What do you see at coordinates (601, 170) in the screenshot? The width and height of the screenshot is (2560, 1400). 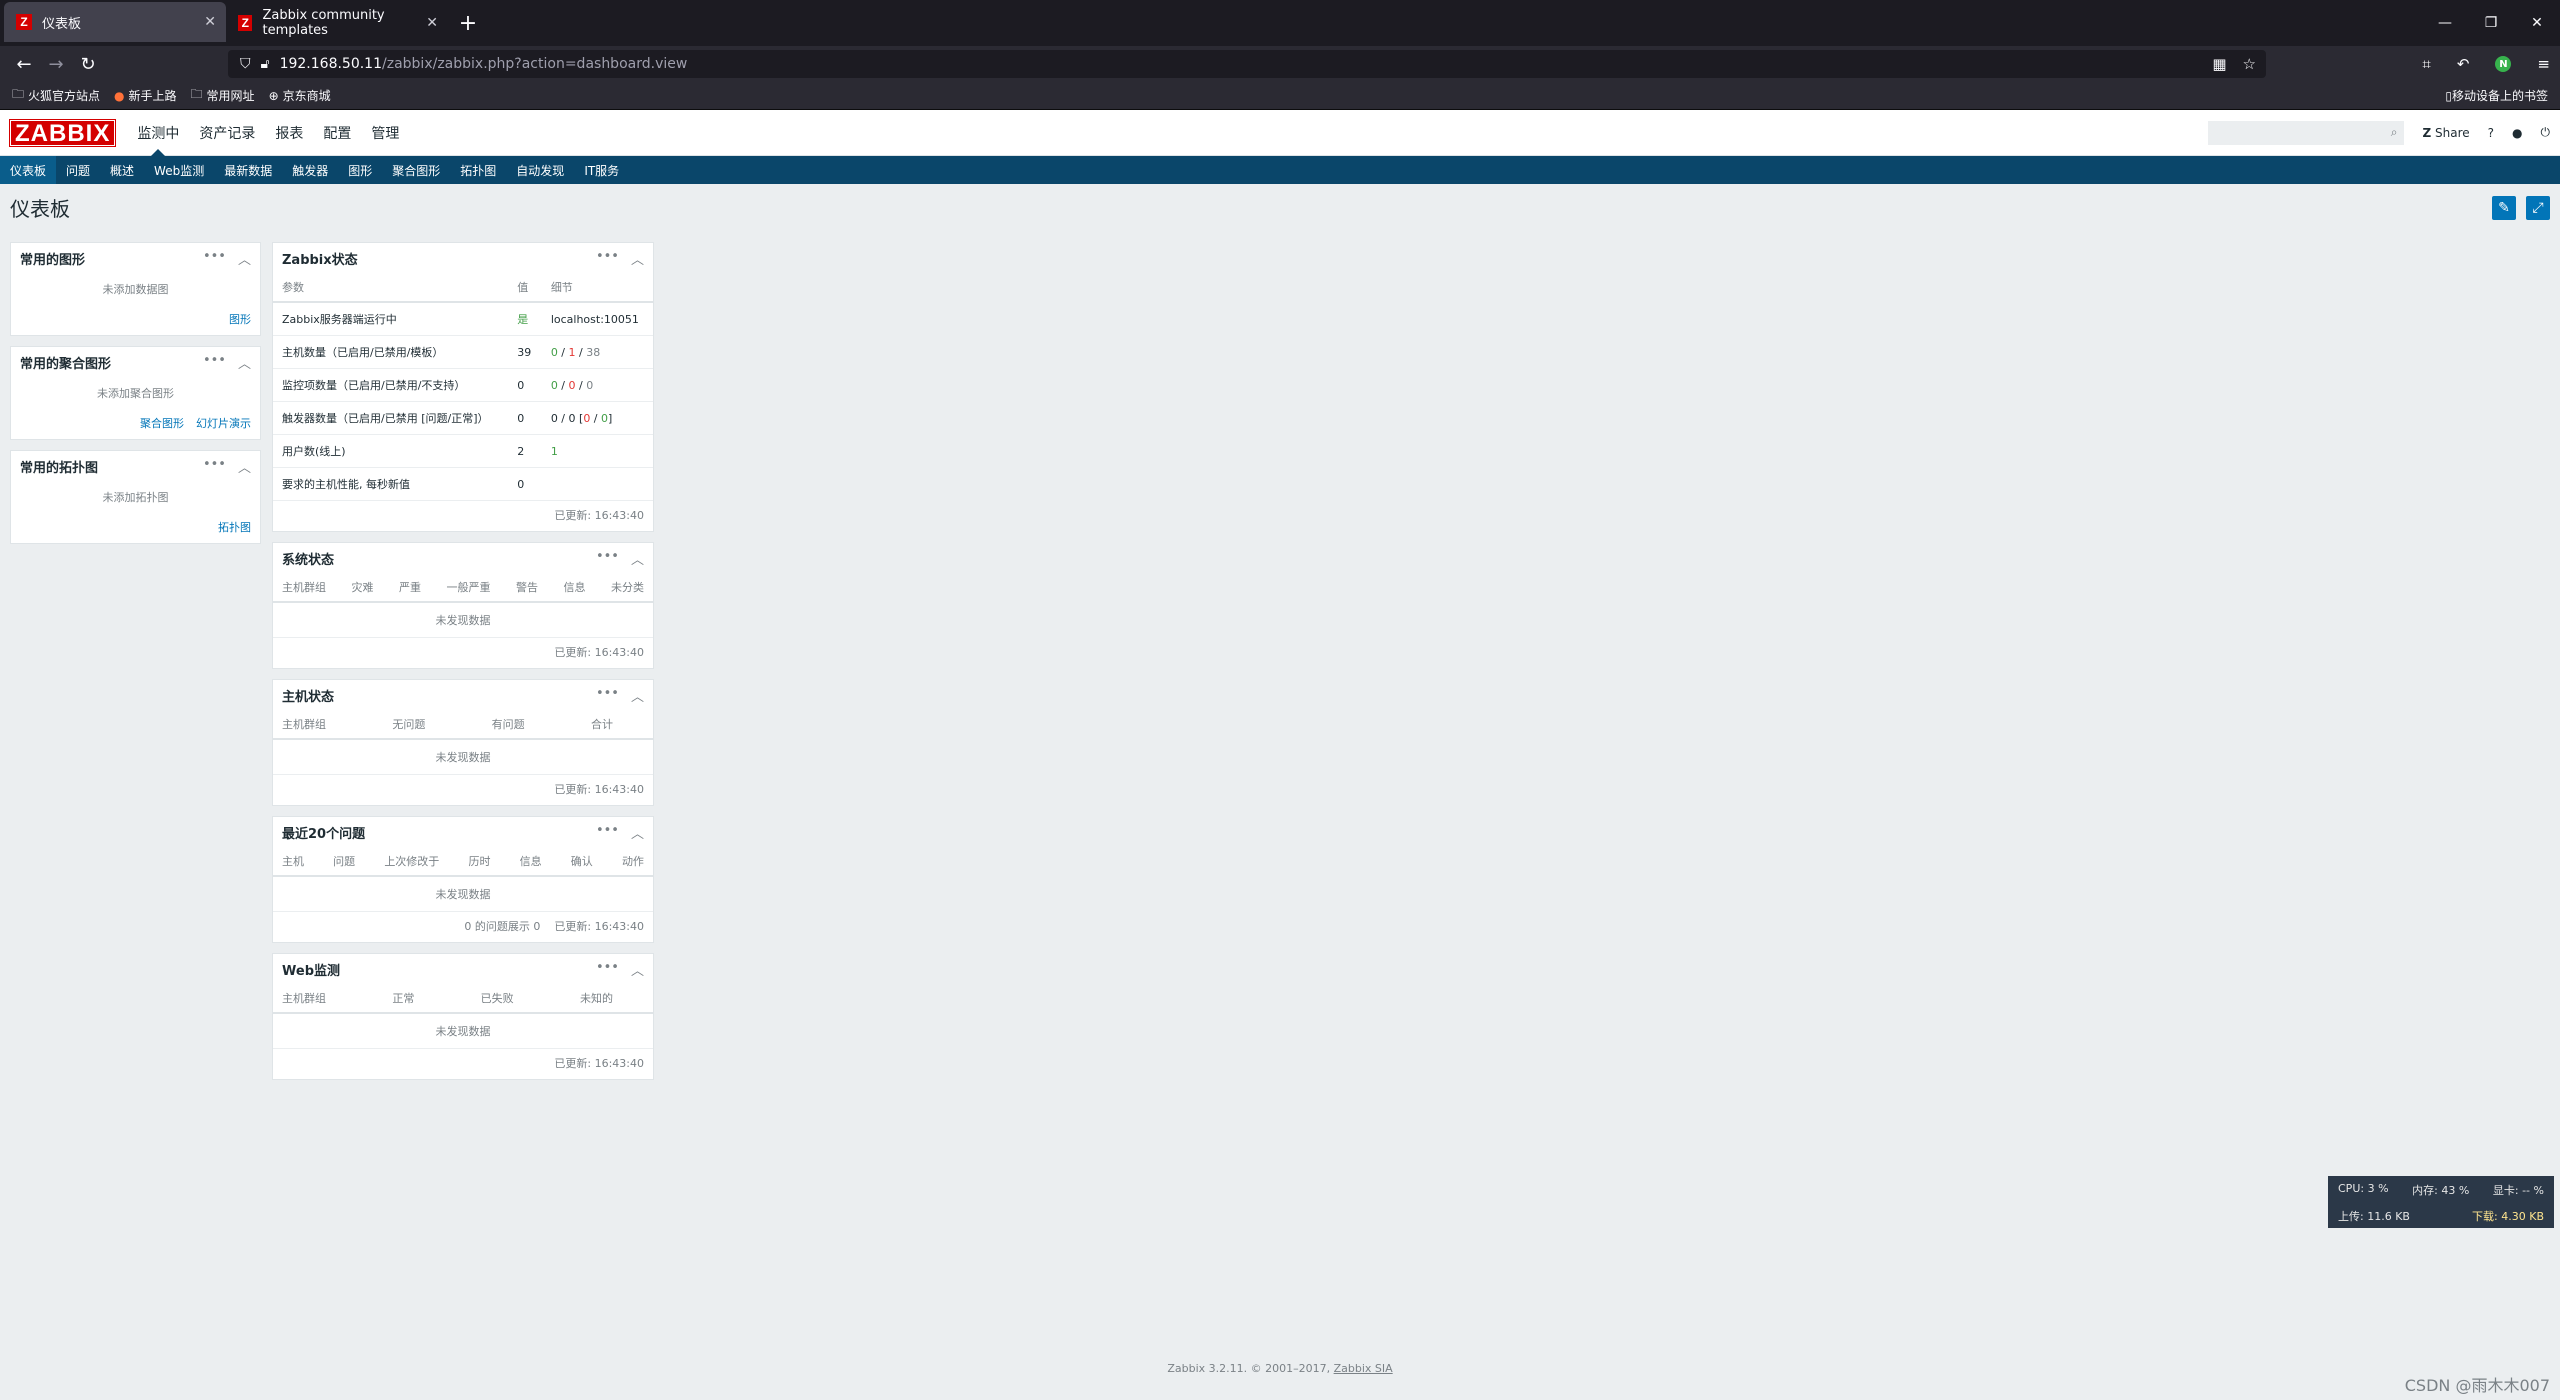 I see `submenu-it-services: IT服务` at bounding box center [601, 170].